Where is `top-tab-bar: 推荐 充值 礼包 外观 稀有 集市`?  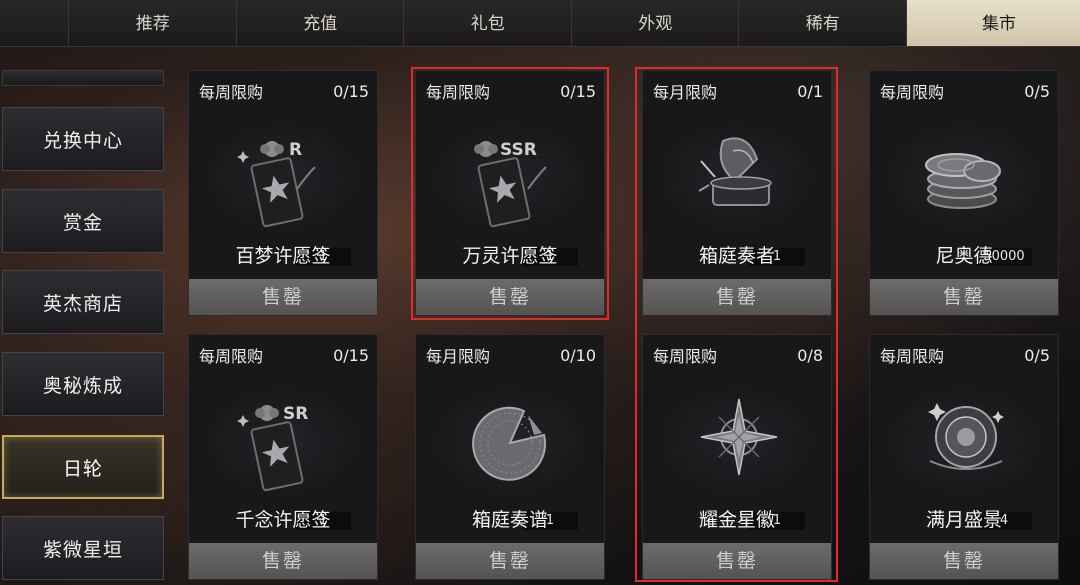
top-tab-bar: 推荐 充值 礼包 外观 稀有 集市 is located at coordinates (540, 23).